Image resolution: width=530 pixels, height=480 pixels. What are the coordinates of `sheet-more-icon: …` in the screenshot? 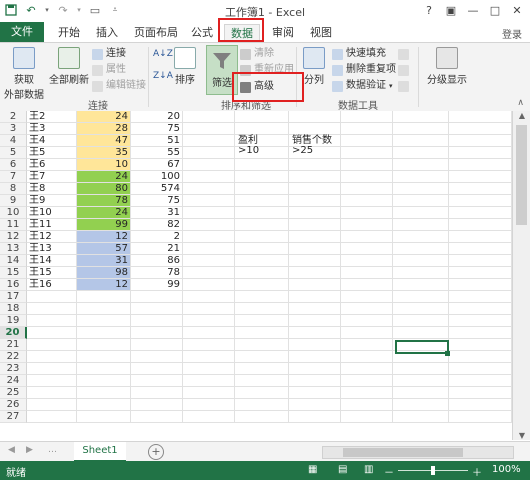 It's located at (52, 450).